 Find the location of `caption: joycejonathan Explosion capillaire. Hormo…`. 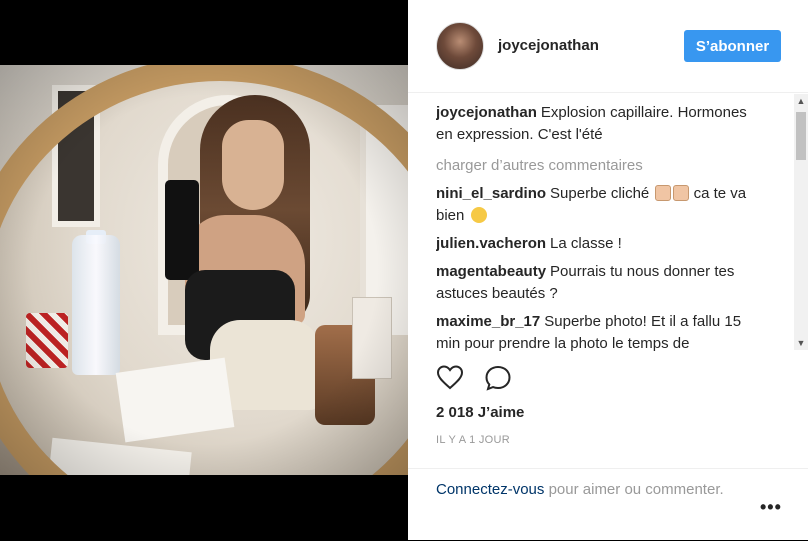

caption: joycejonathan Explosion capillaire. Hormo… is located at coordinates (601, 124).